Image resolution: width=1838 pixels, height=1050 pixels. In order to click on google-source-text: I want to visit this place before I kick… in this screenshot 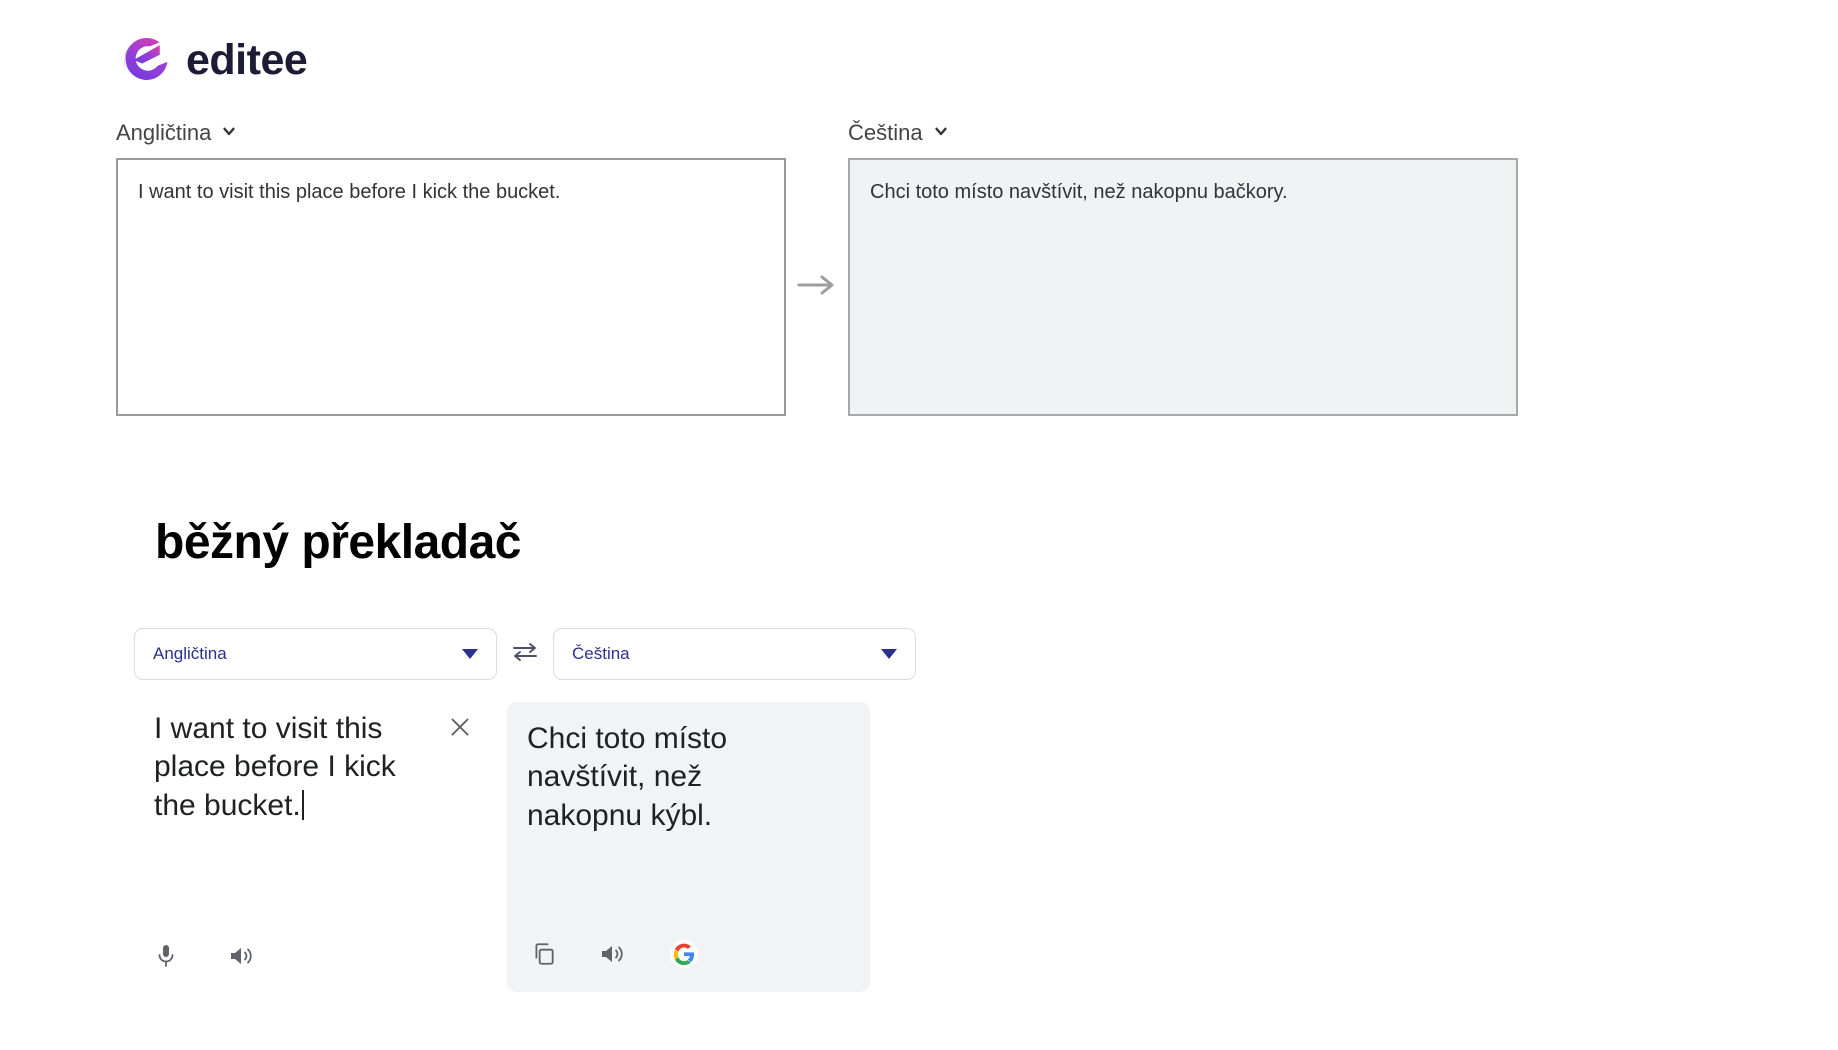, I will do `click(279, 767)`.